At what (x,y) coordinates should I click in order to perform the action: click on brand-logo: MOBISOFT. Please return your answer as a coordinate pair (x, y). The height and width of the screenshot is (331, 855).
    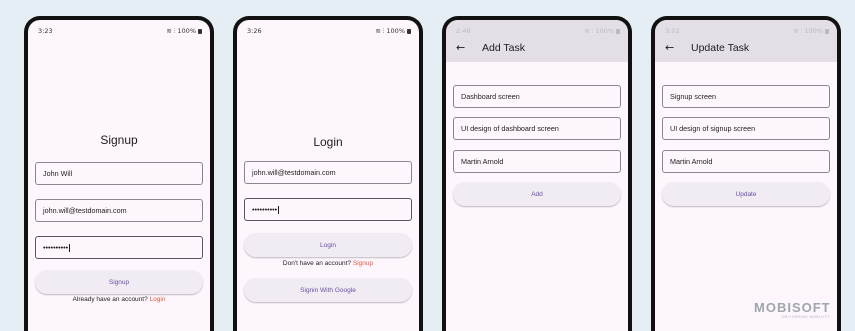
    Looking at the image, I should click on (792, 307).